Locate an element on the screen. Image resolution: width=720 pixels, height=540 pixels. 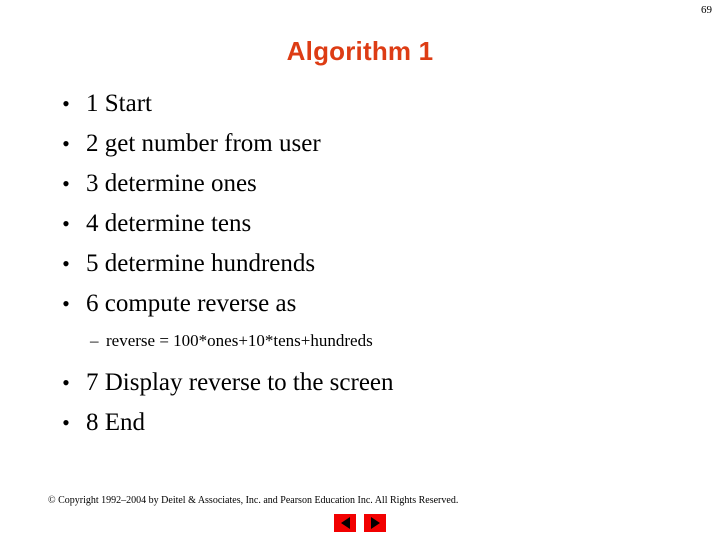
triangle-right-icon is located at coordinates (375, 523).